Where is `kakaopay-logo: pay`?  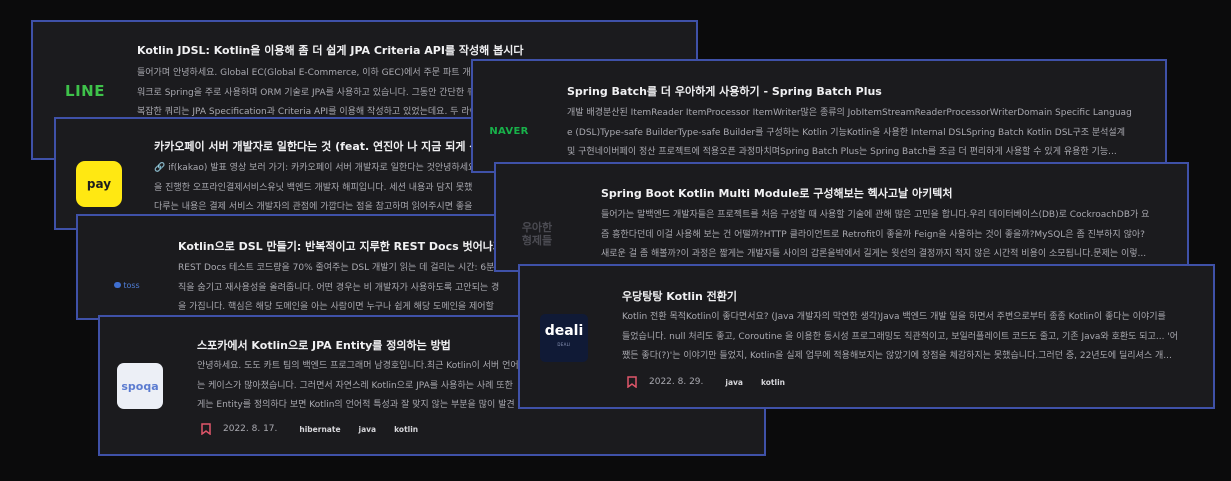 kakaopay-logo: pay is located at coordinates (99, 184).